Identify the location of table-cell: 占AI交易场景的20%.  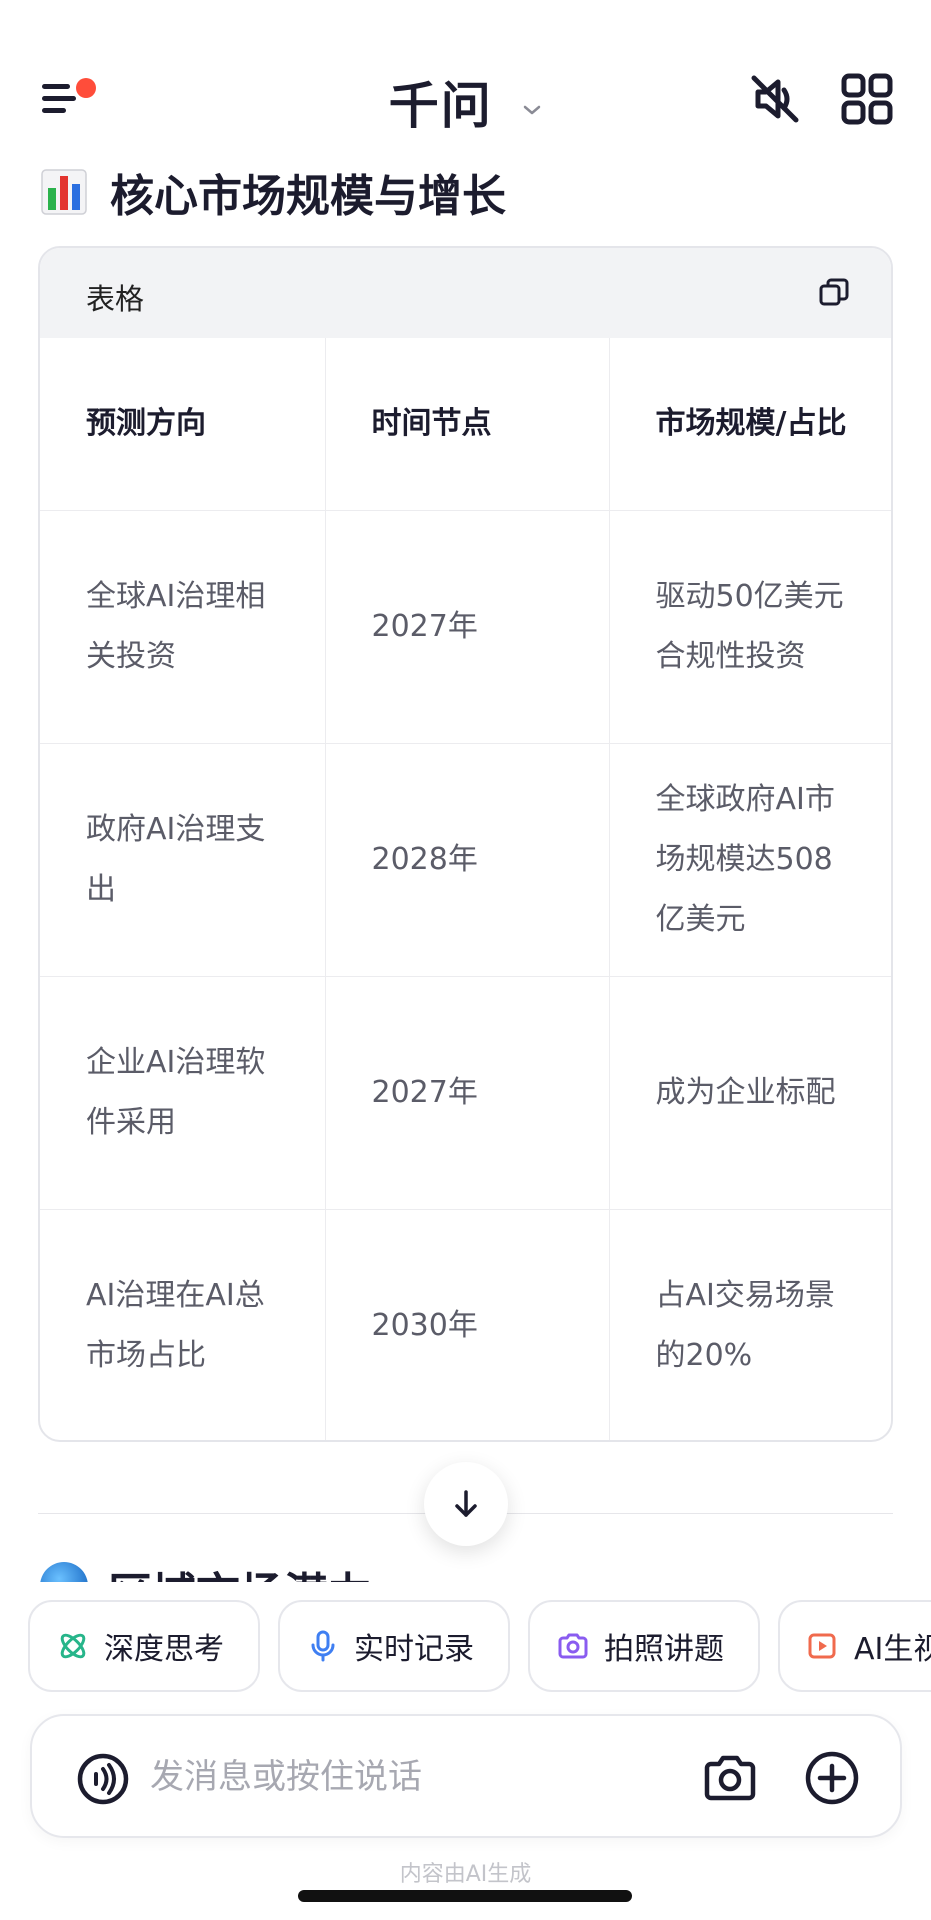
(745, 1325).